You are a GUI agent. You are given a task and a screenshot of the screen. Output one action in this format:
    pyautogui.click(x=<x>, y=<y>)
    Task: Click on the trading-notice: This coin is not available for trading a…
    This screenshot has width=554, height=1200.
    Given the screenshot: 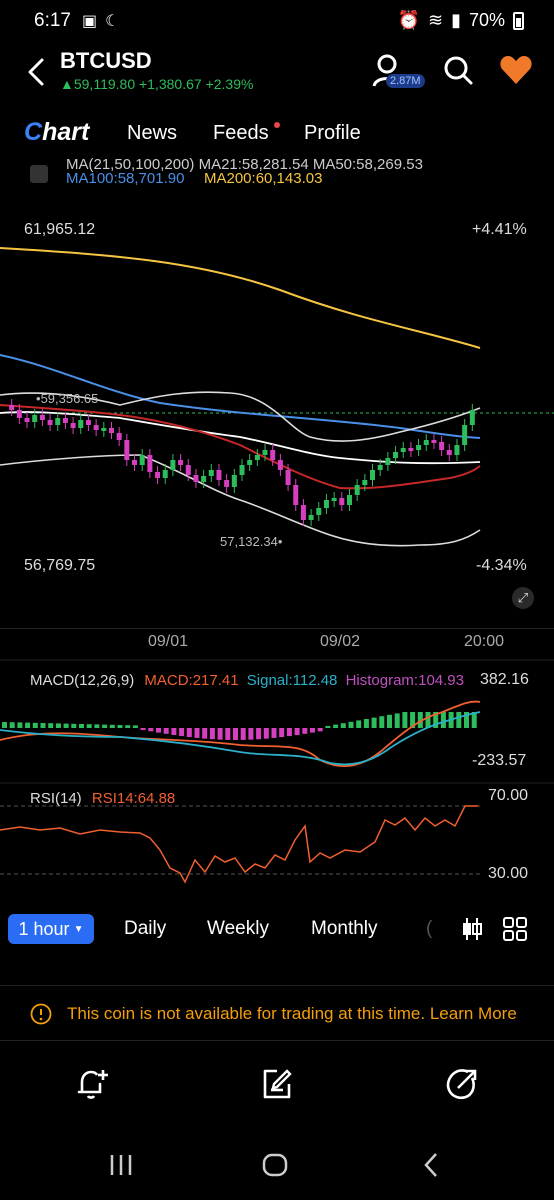 What is the action you would take?
    pyautogui.click(x=277, y=1013)
    